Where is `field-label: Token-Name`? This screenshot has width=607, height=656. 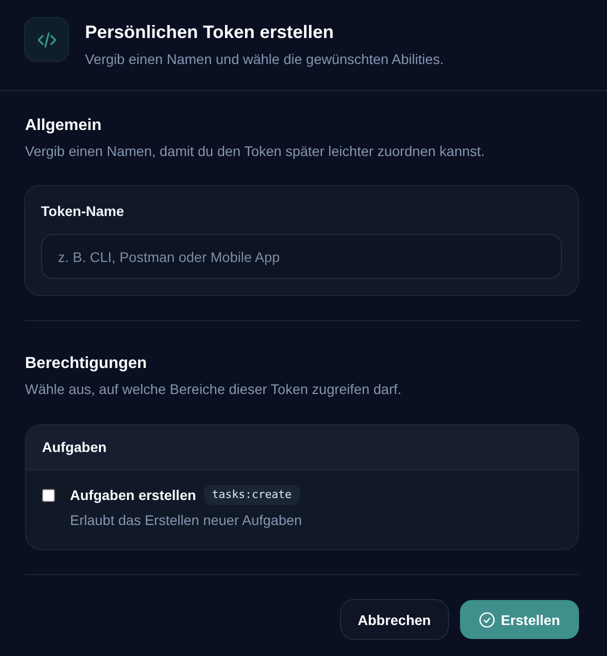 field-label: Token-Name is located at coordinates (83, 211).